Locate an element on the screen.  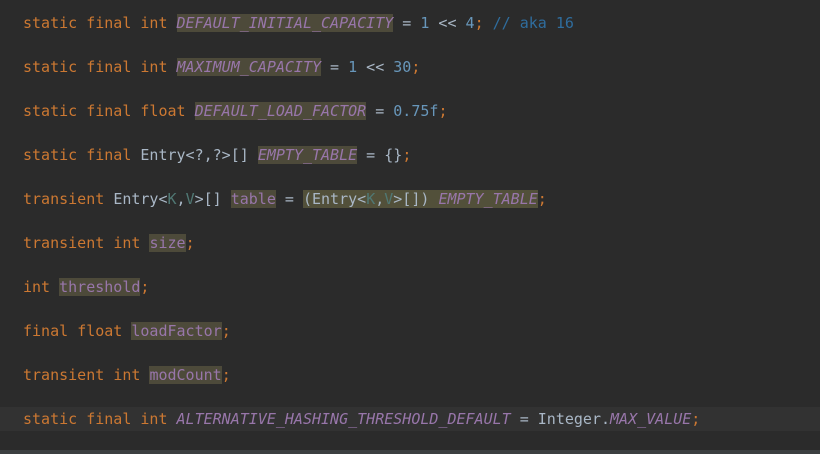
number-literal: 4 is located at coordinates (470, 23).